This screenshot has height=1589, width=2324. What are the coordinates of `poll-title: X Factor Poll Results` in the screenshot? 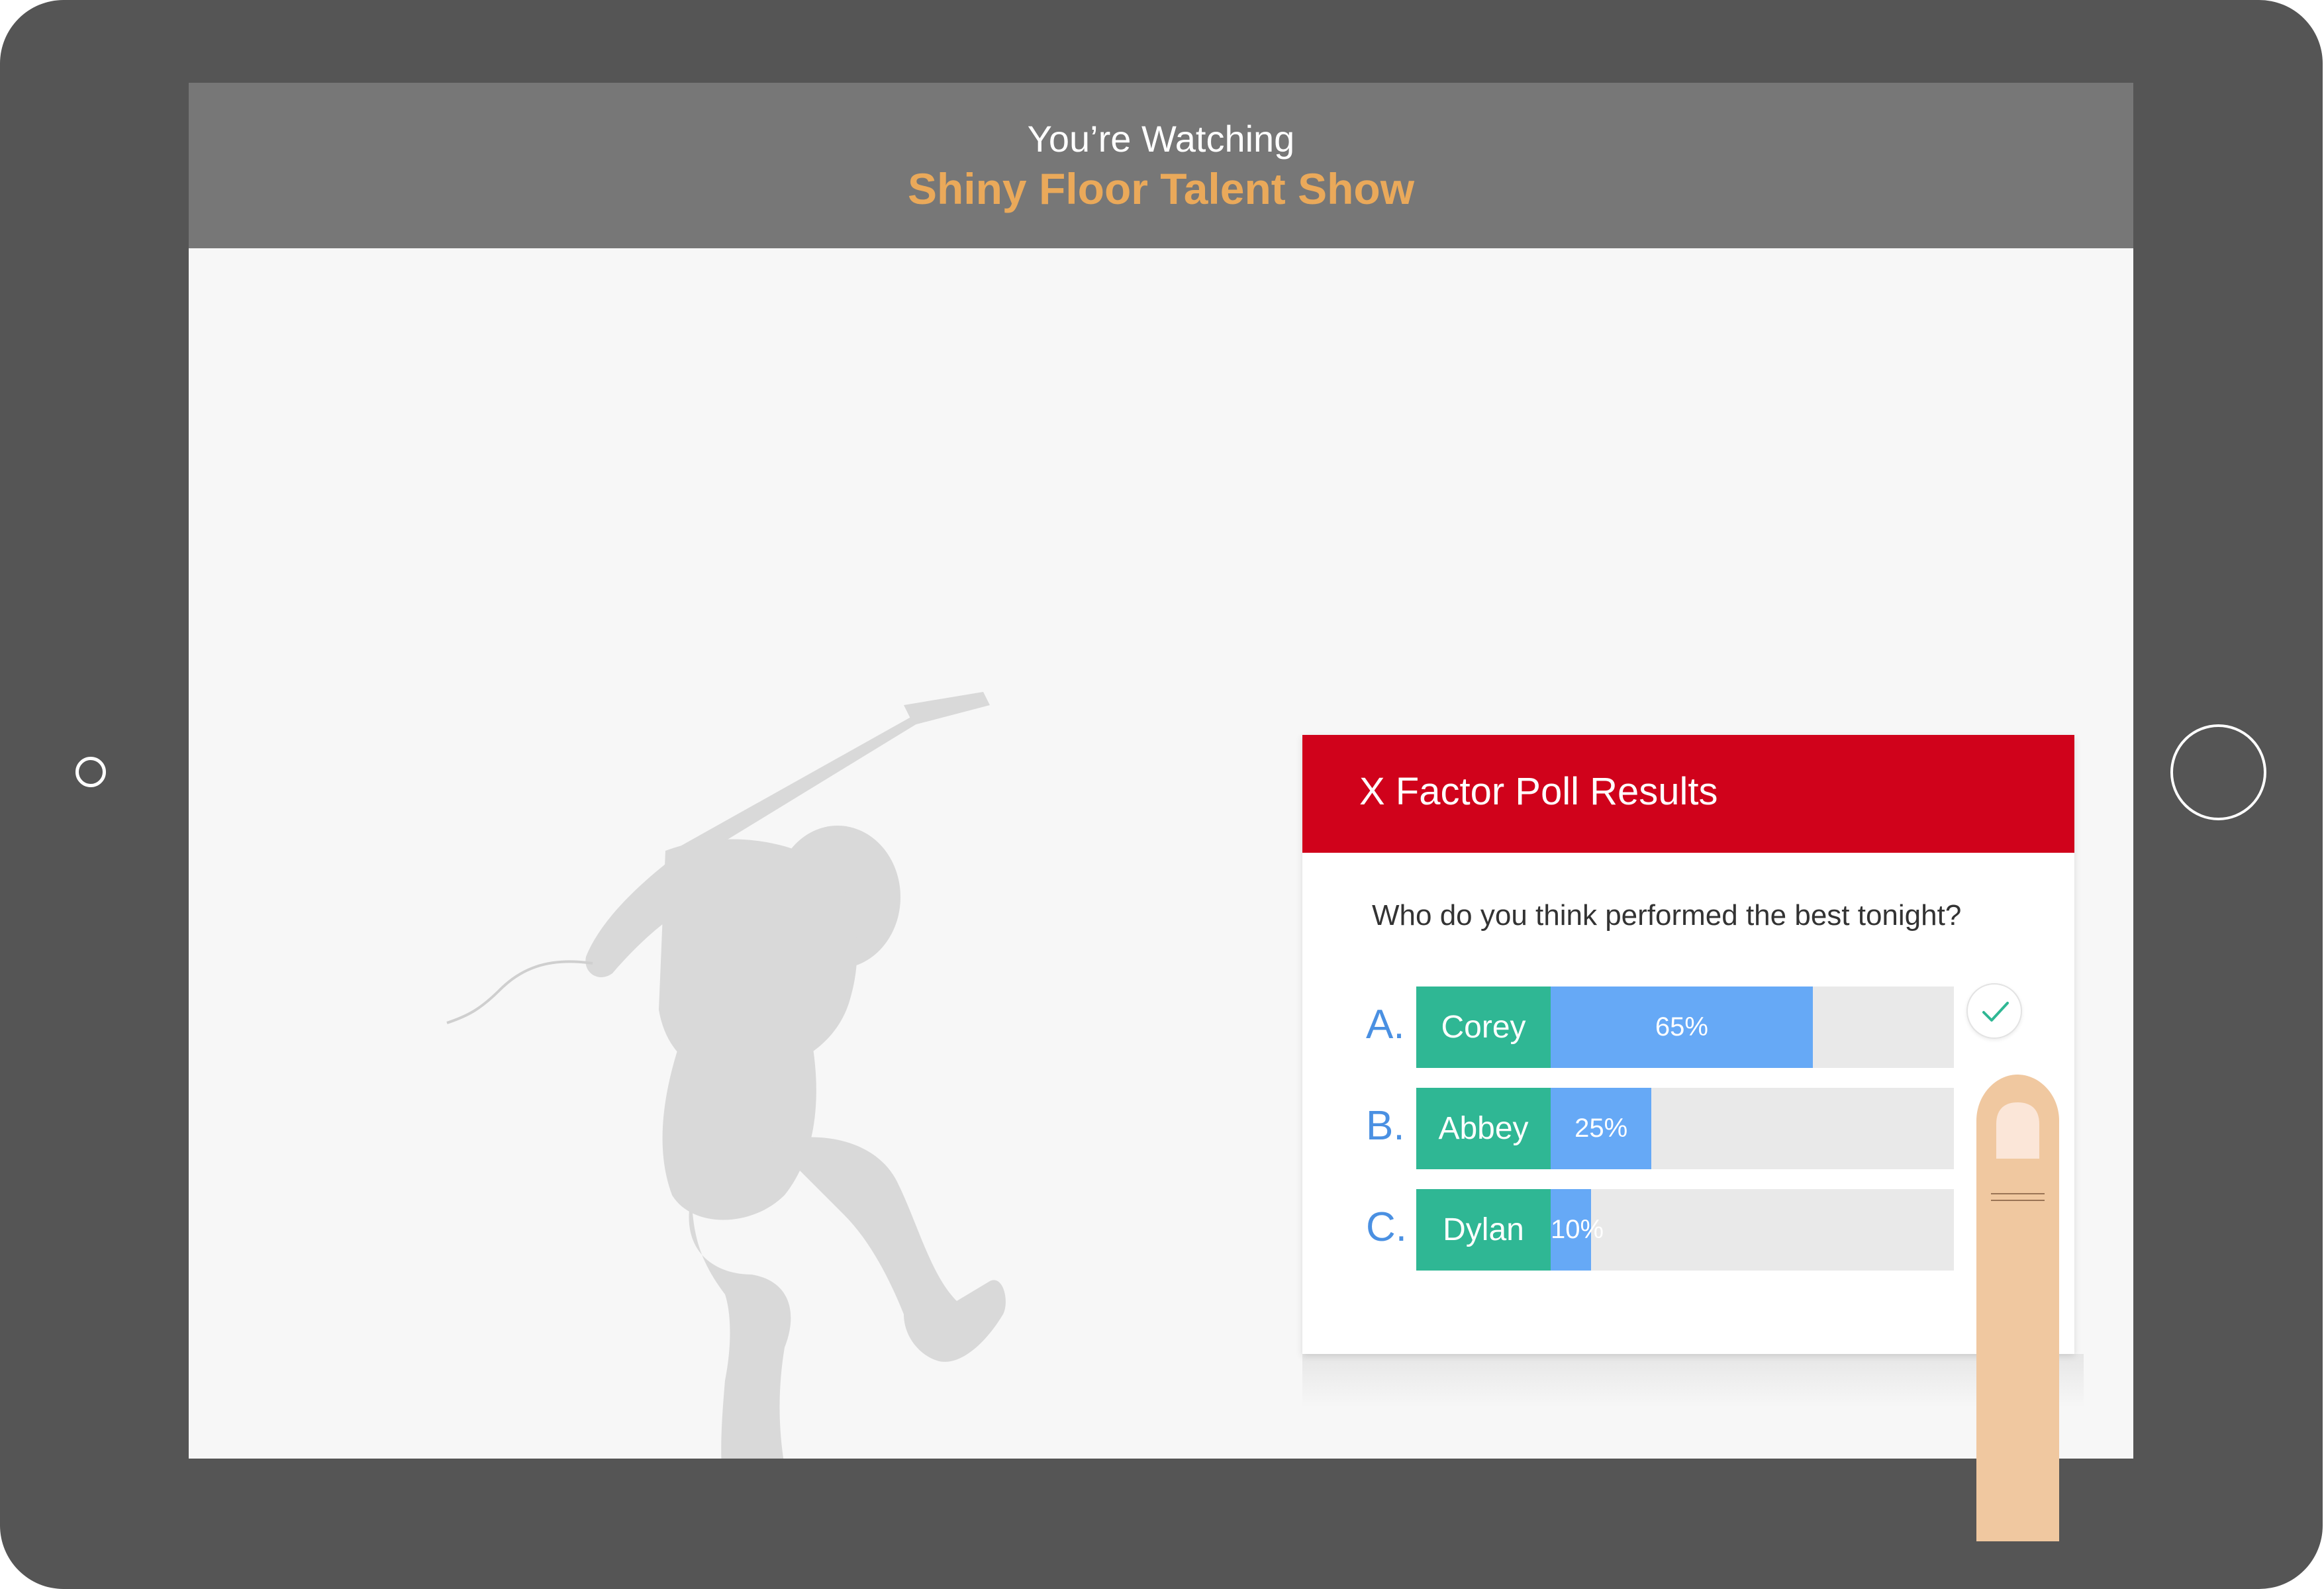 It's located at (1539, 792).